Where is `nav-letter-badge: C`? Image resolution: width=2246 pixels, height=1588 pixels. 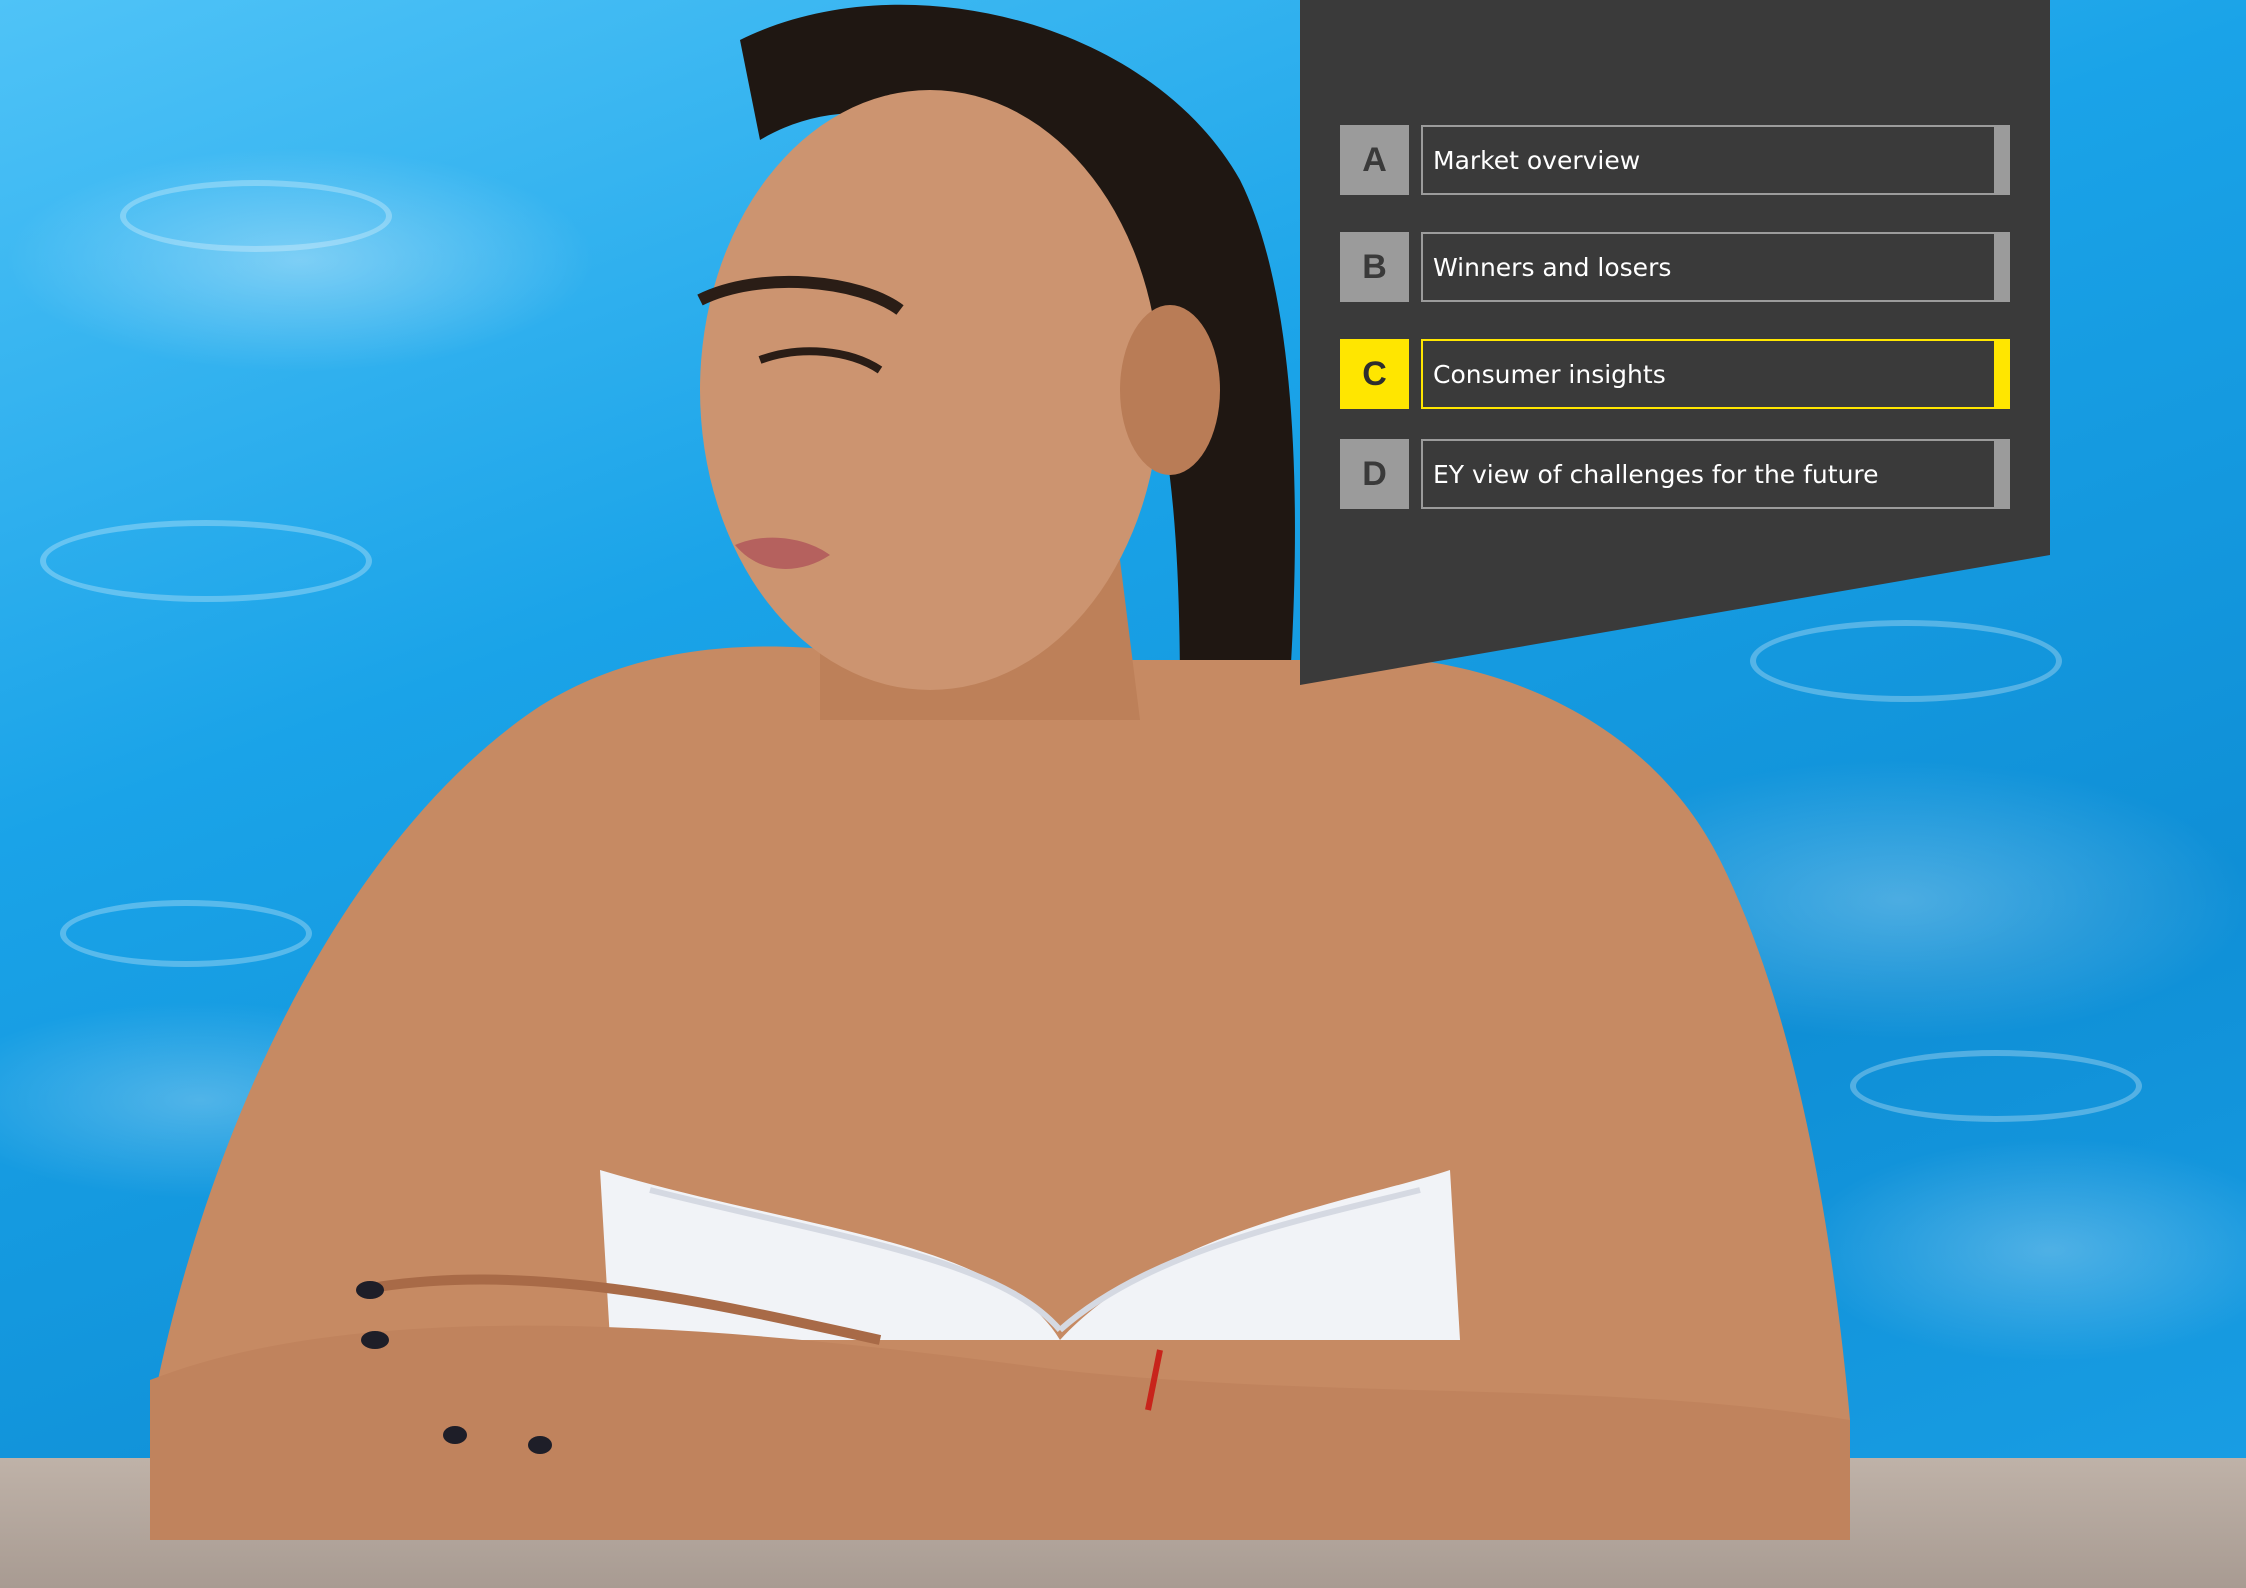 nav-letter-badge: C is located at coordinates (1374, 374).